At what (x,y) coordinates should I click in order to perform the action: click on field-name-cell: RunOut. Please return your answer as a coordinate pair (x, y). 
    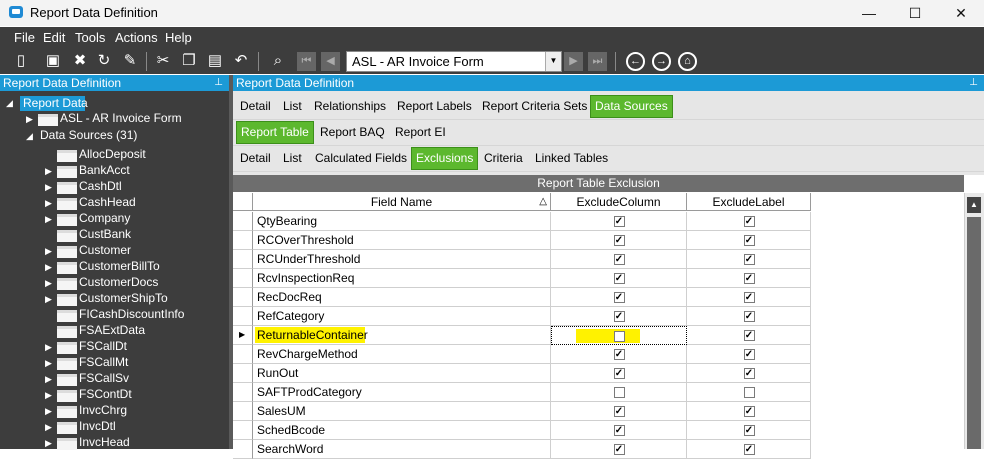
    Looking at the image, I should click on (402, 373).